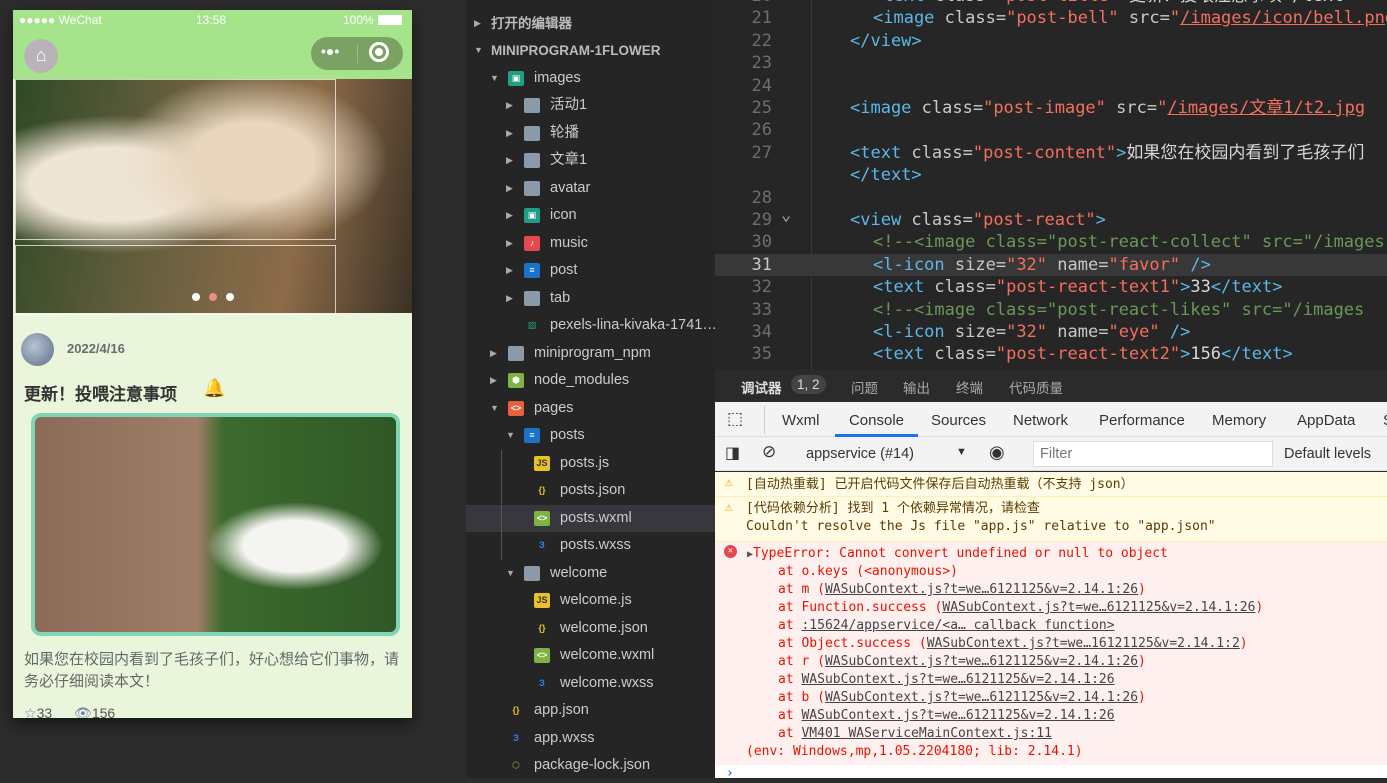 Image resolution: width=1387 pixels, height=783 pixels. Describe the element at coordinates (590, 299) in the screenshot. I see `tree-item: ▶ tab` at that location.